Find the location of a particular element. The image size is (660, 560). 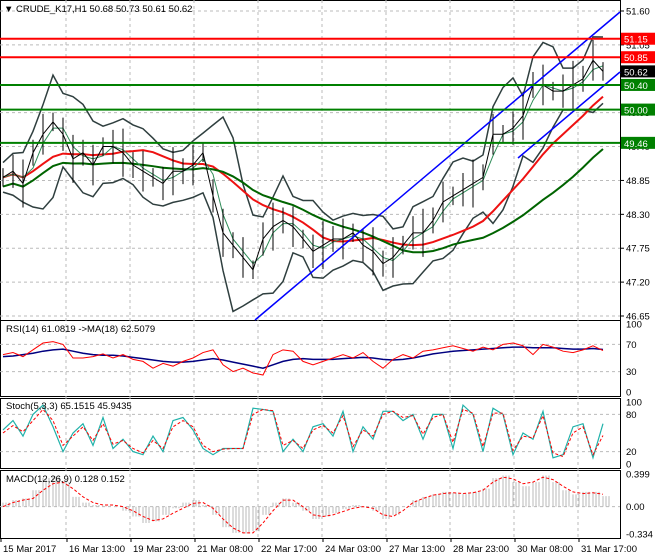

collapse-triangle-icon: ▼ is located at coordinates (8, 9).